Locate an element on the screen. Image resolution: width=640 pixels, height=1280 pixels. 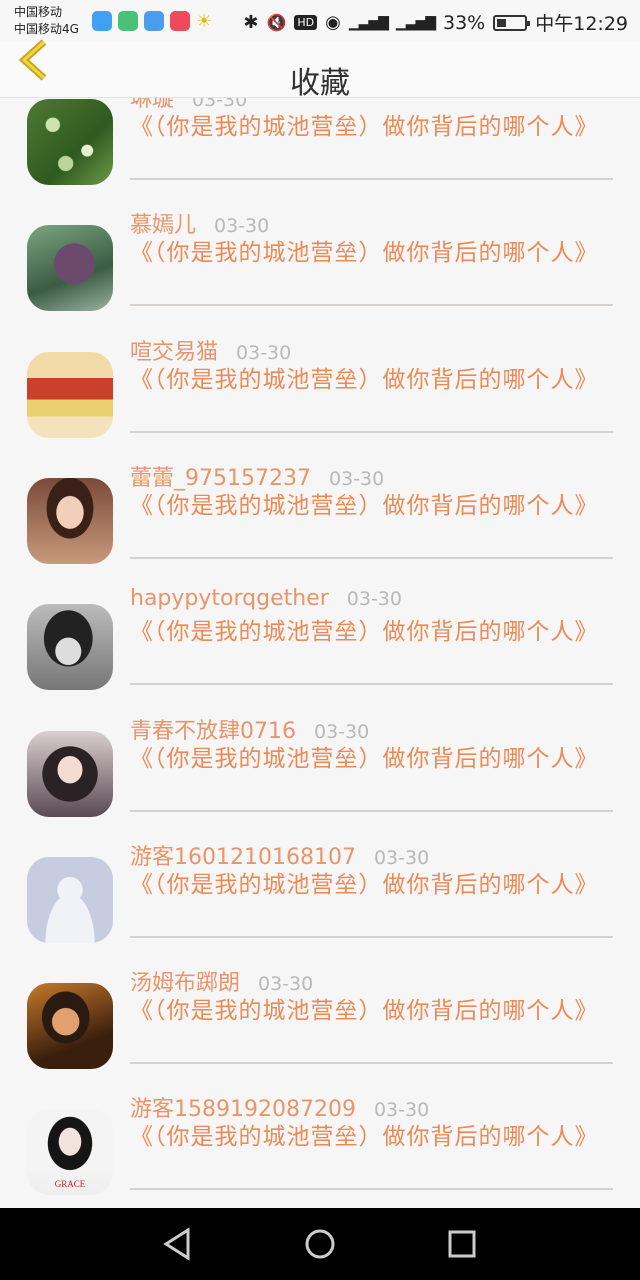
hd-icon: HD is located at coordinates (306, 22).